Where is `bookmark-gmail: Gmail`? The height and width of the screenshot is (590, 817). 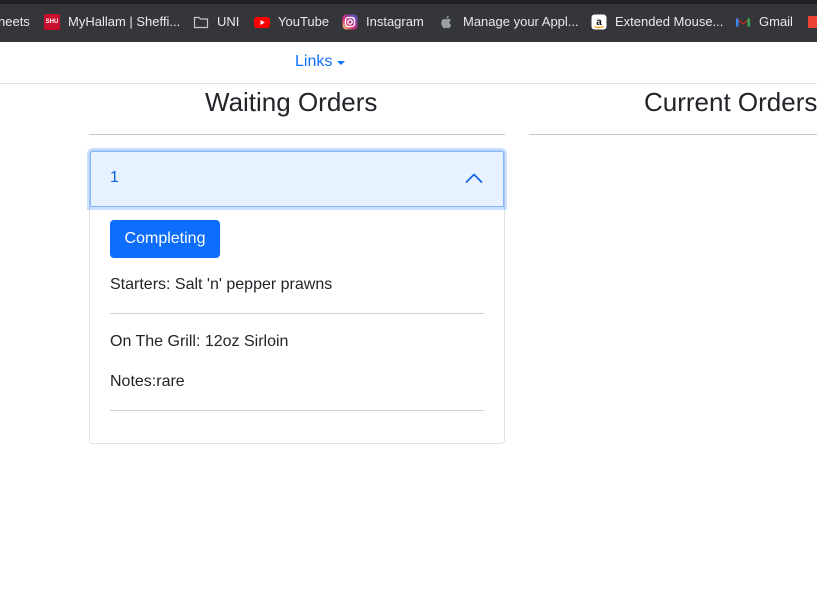 bookmark-gmail: Gmail is located at coordinates (764, 22).